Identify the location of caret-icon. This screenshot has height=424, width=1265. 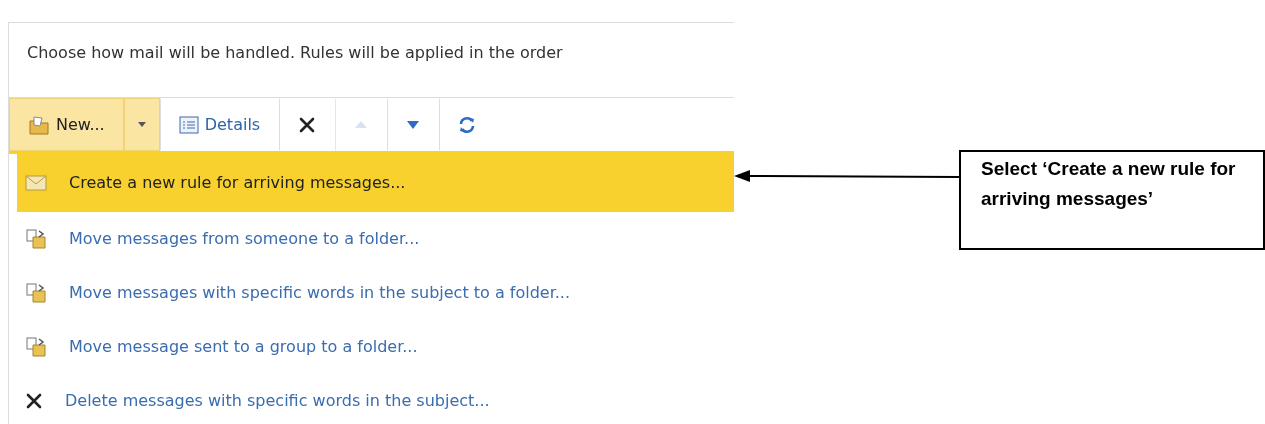
(141, 124).